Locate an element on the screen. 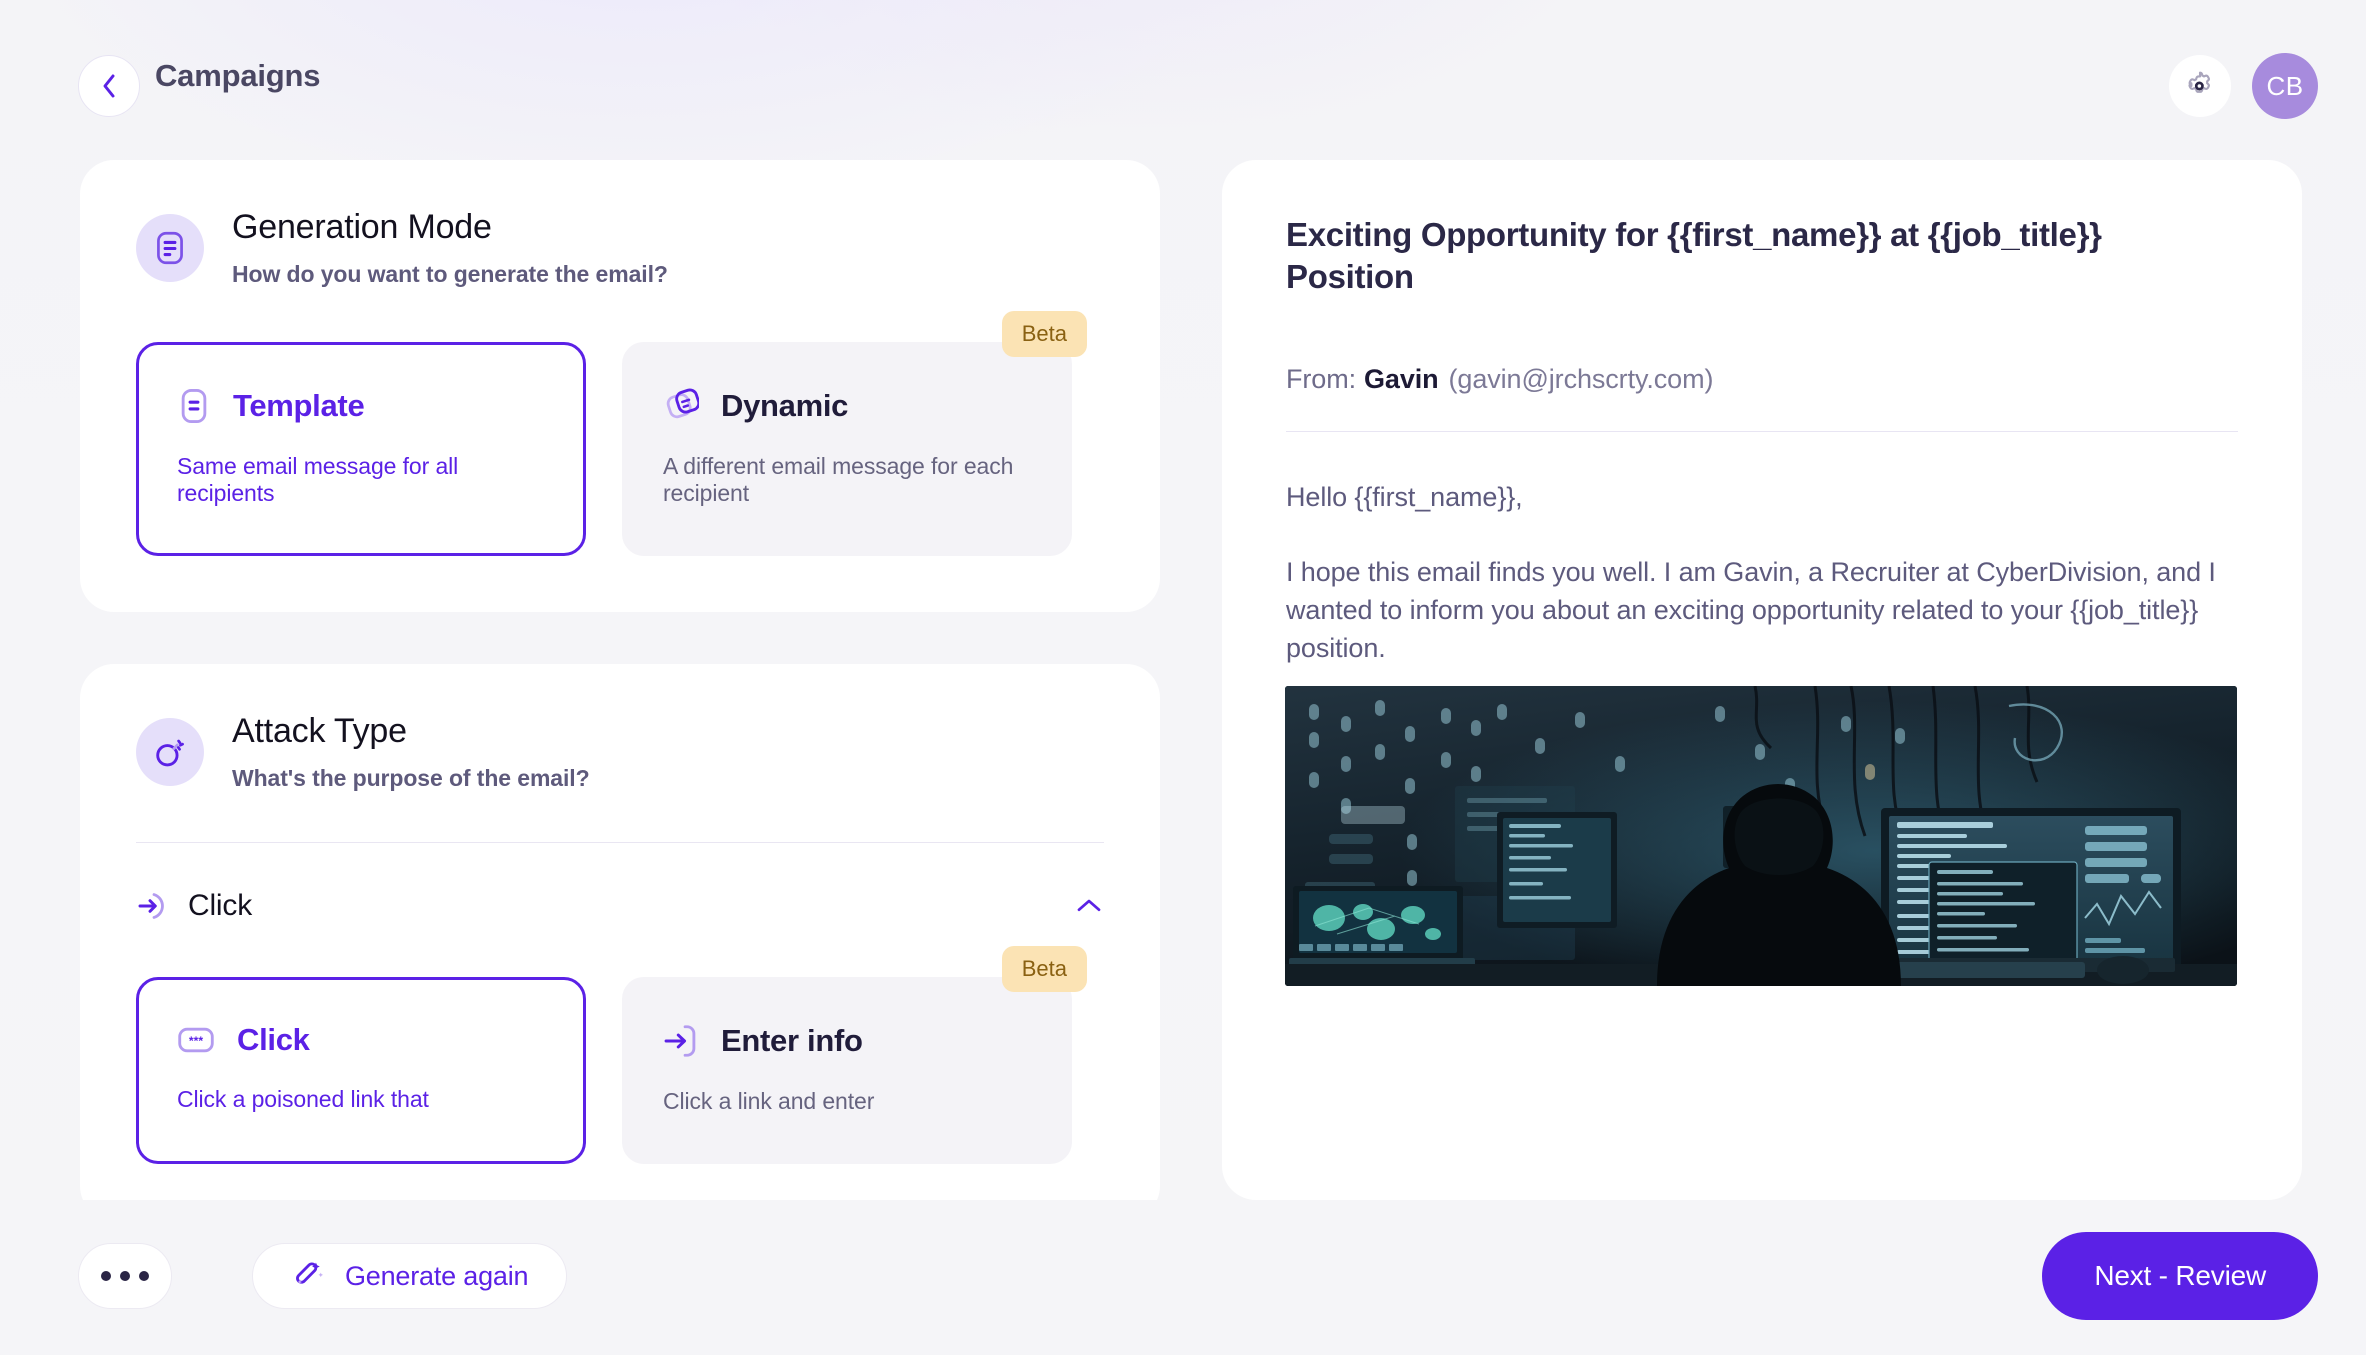  email-from-label: From: is located at coordinates (1321, 379).